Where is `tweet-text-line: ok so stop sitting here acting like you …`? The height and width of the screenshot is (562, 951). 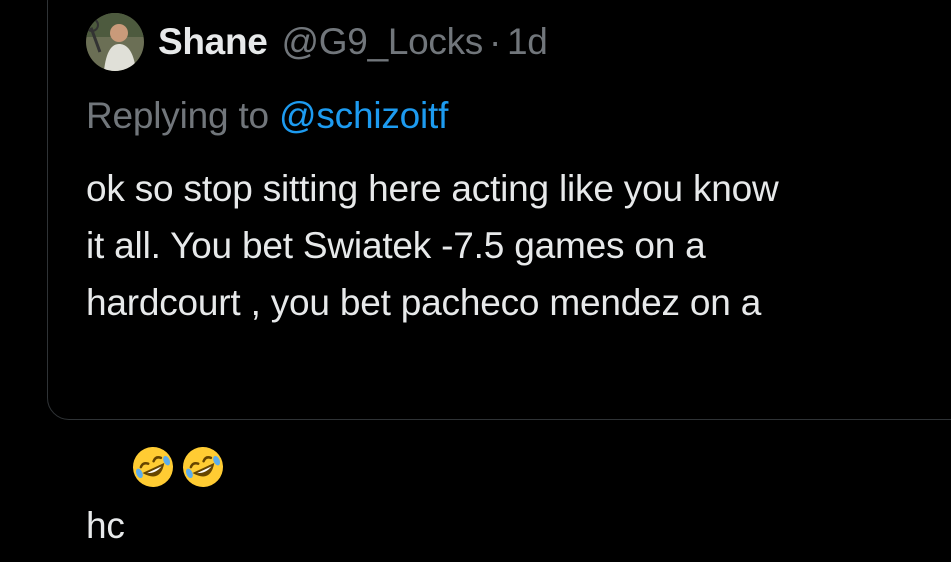
tweet-text-line: ok so stop sitting here acting like you … is located at coordinates (432, 188).